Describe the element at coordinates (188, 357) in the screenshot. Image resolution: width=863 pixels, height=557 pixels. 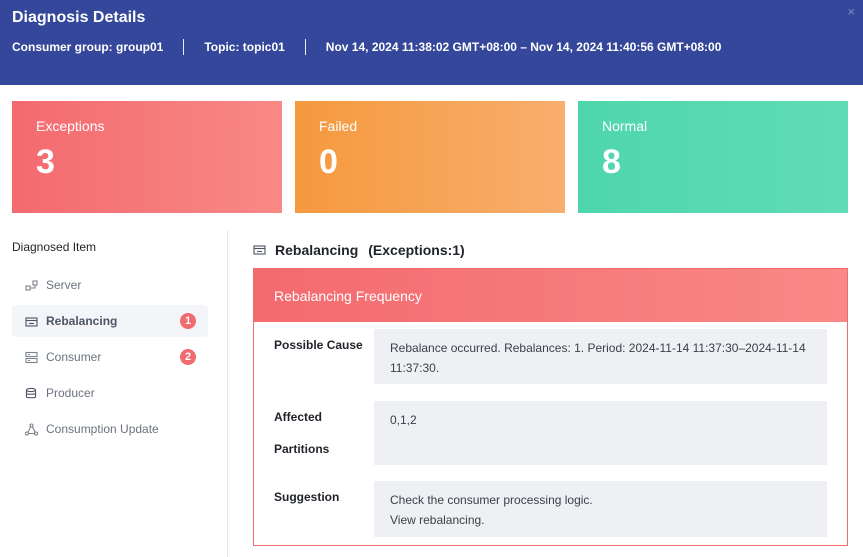
I see `consumer-badge: 2` at that location.